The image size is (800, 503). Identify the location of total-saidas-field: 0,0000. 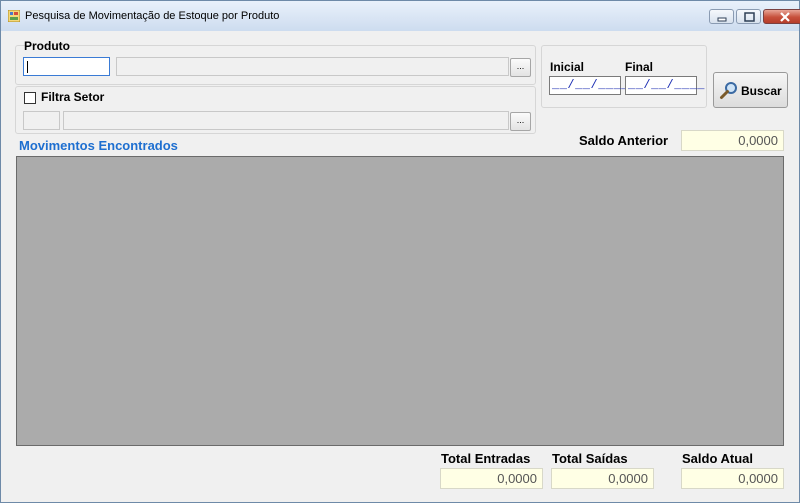
(602, 478).